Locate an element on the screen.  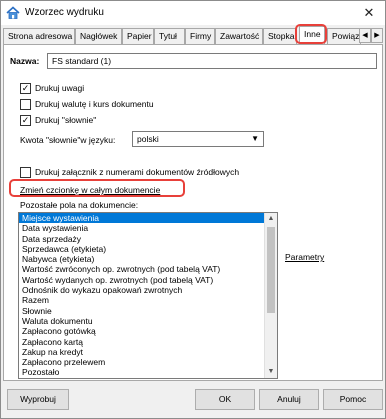
chevron-down-icon: ▼ is located at coordinates (255, 138).